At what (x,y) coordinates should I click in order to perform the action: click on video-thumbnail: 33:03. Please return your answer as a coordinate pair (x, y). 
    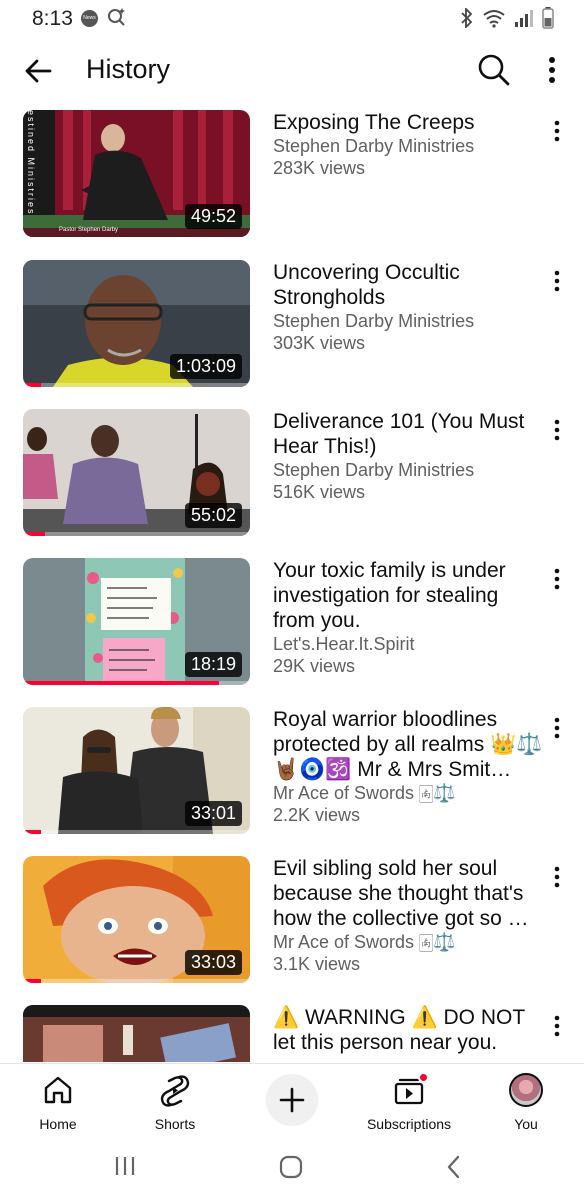
    Looking at the image, I should click on (136, 919).